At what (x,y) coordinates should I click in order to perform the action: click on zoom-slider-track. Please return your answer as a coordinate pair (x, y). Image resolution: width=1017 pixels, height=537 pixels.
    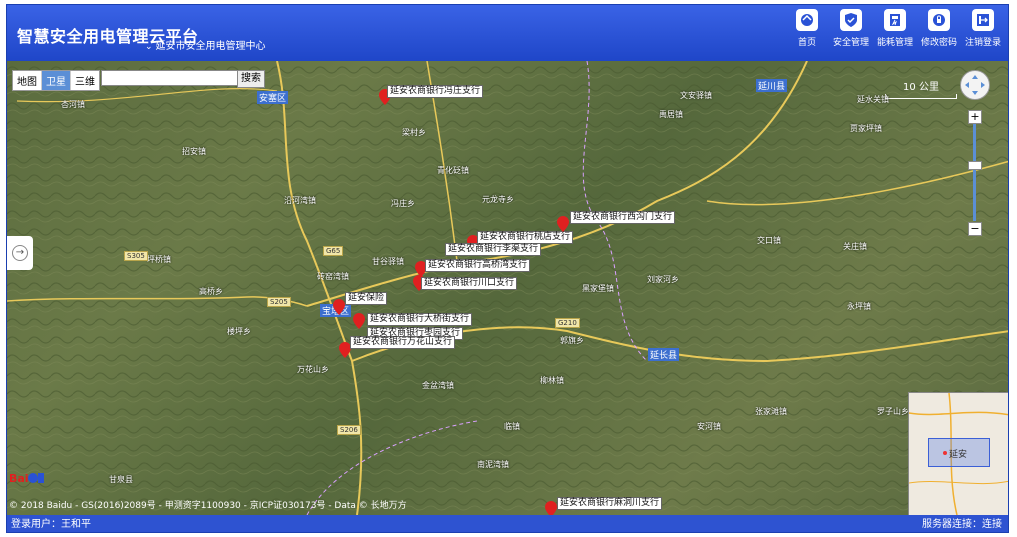
    Looking at the image, I should click on (974, 172).